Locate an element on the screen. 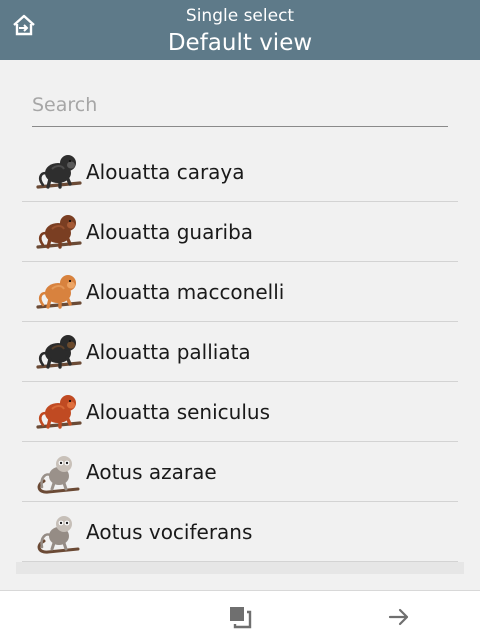 The width and height of the screenshot is (480, 641). arrow-right-icon is located at coordinates (398, 617).